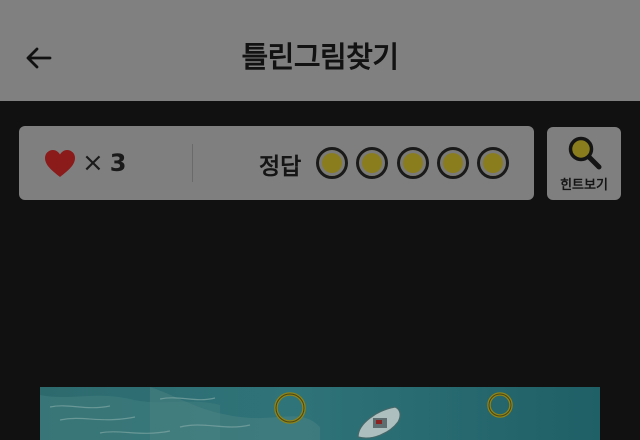  Describe the element at coordinates (93, 163) in the screenshot. I see `lives-multiplier: ×` at that location.